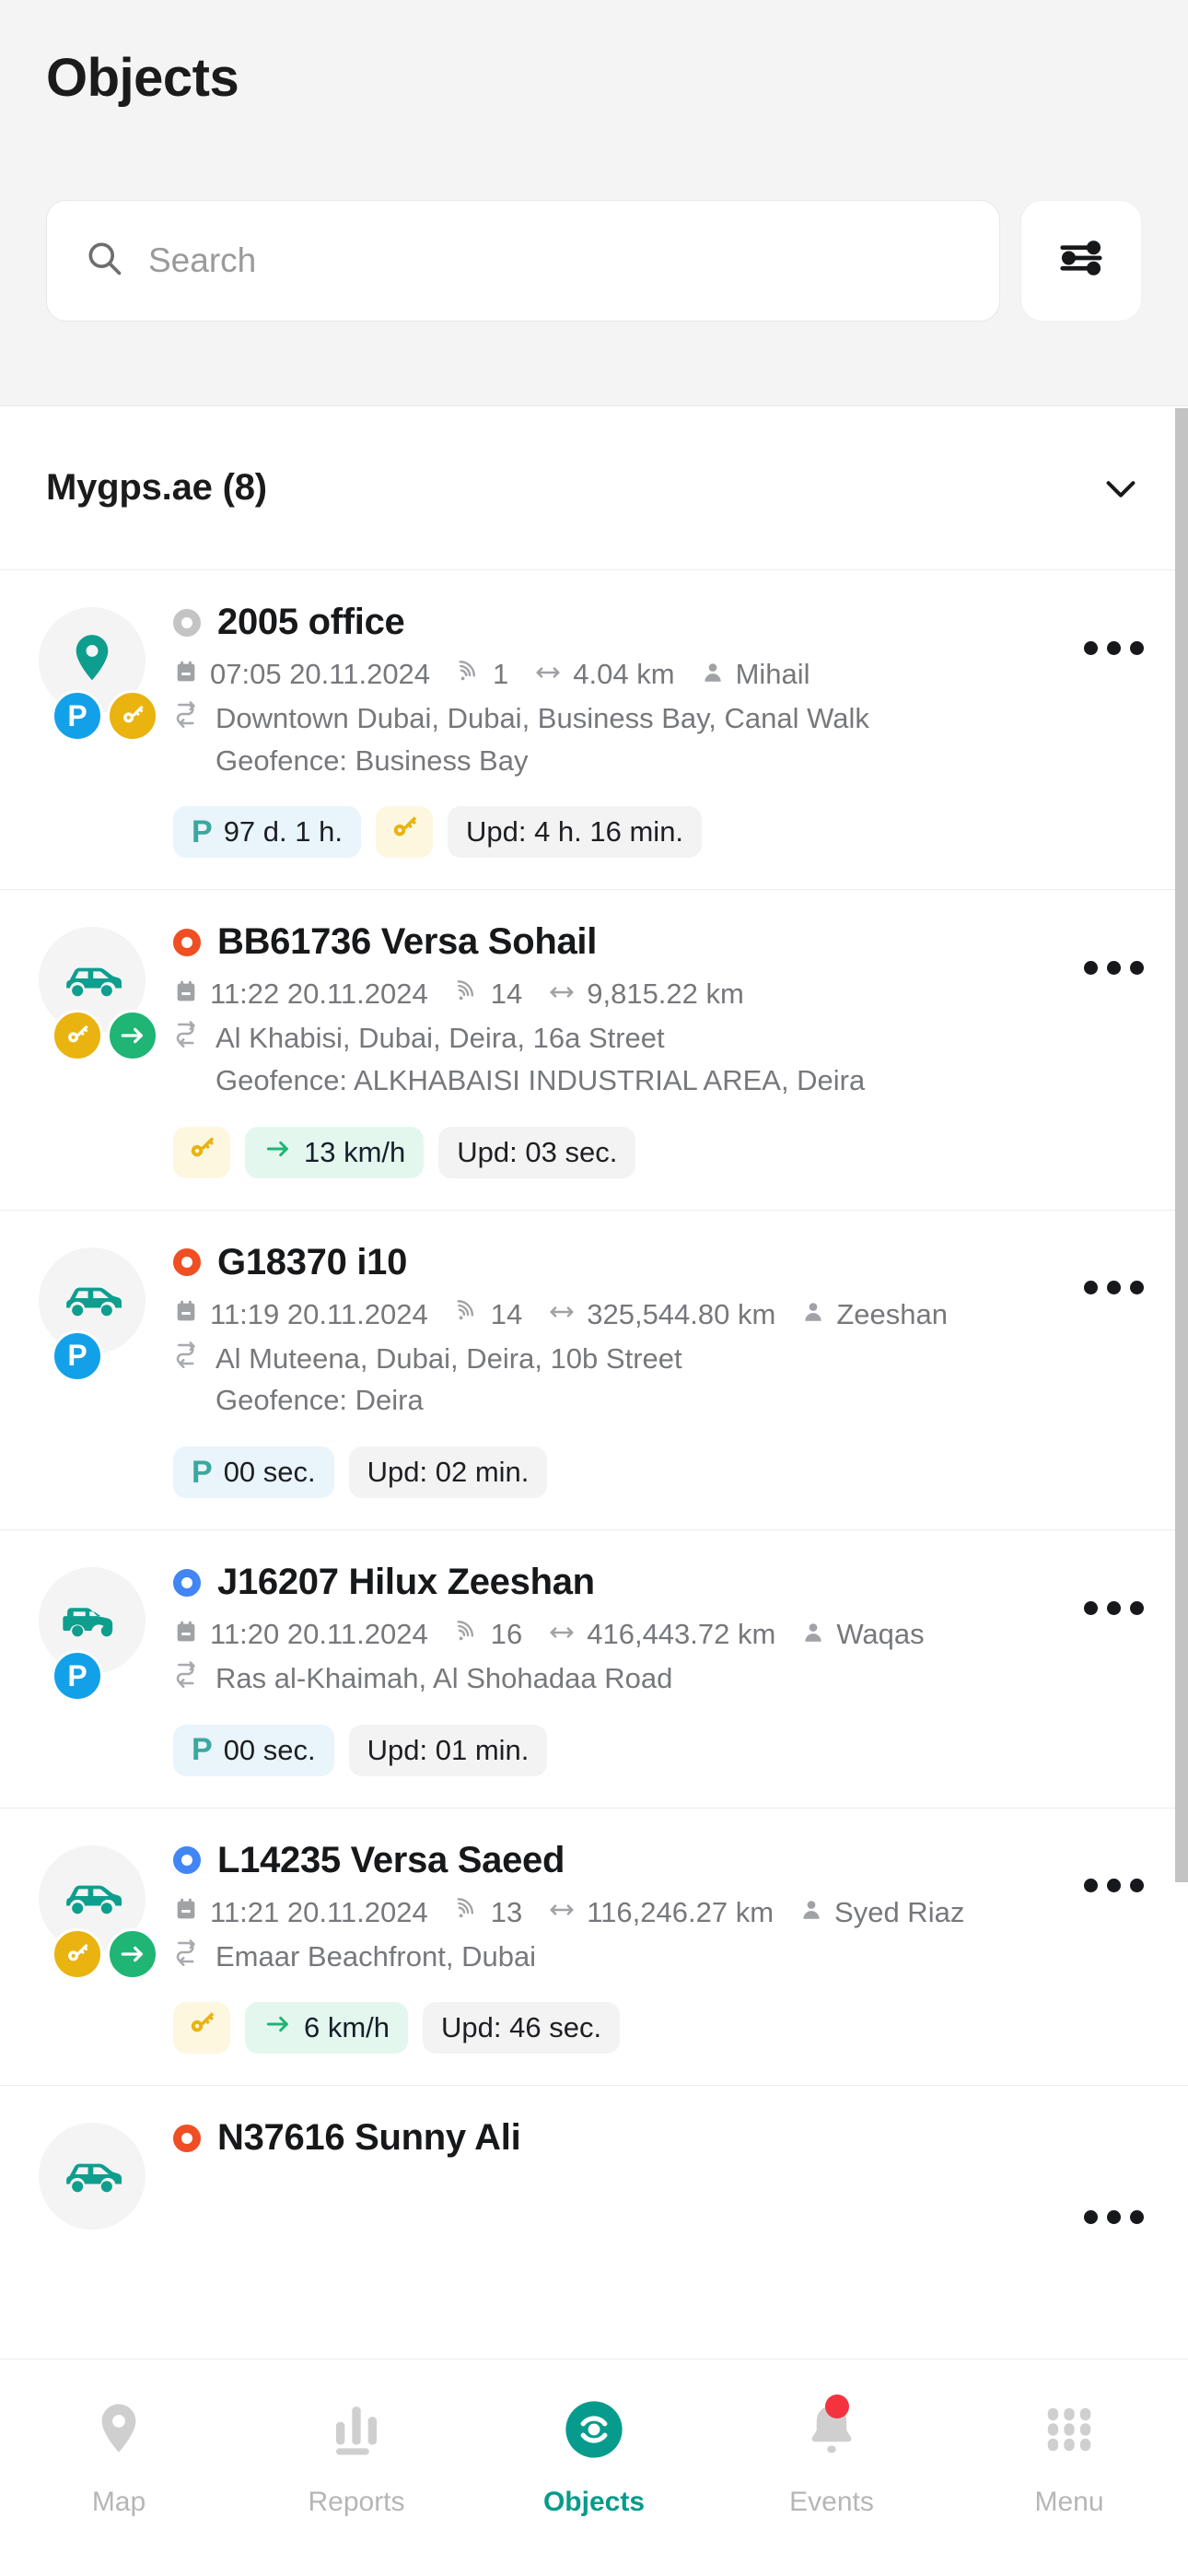 This screenshot has width=1188, height=2576. I want to click on meta-satellites: 13, so click(488, 1913).